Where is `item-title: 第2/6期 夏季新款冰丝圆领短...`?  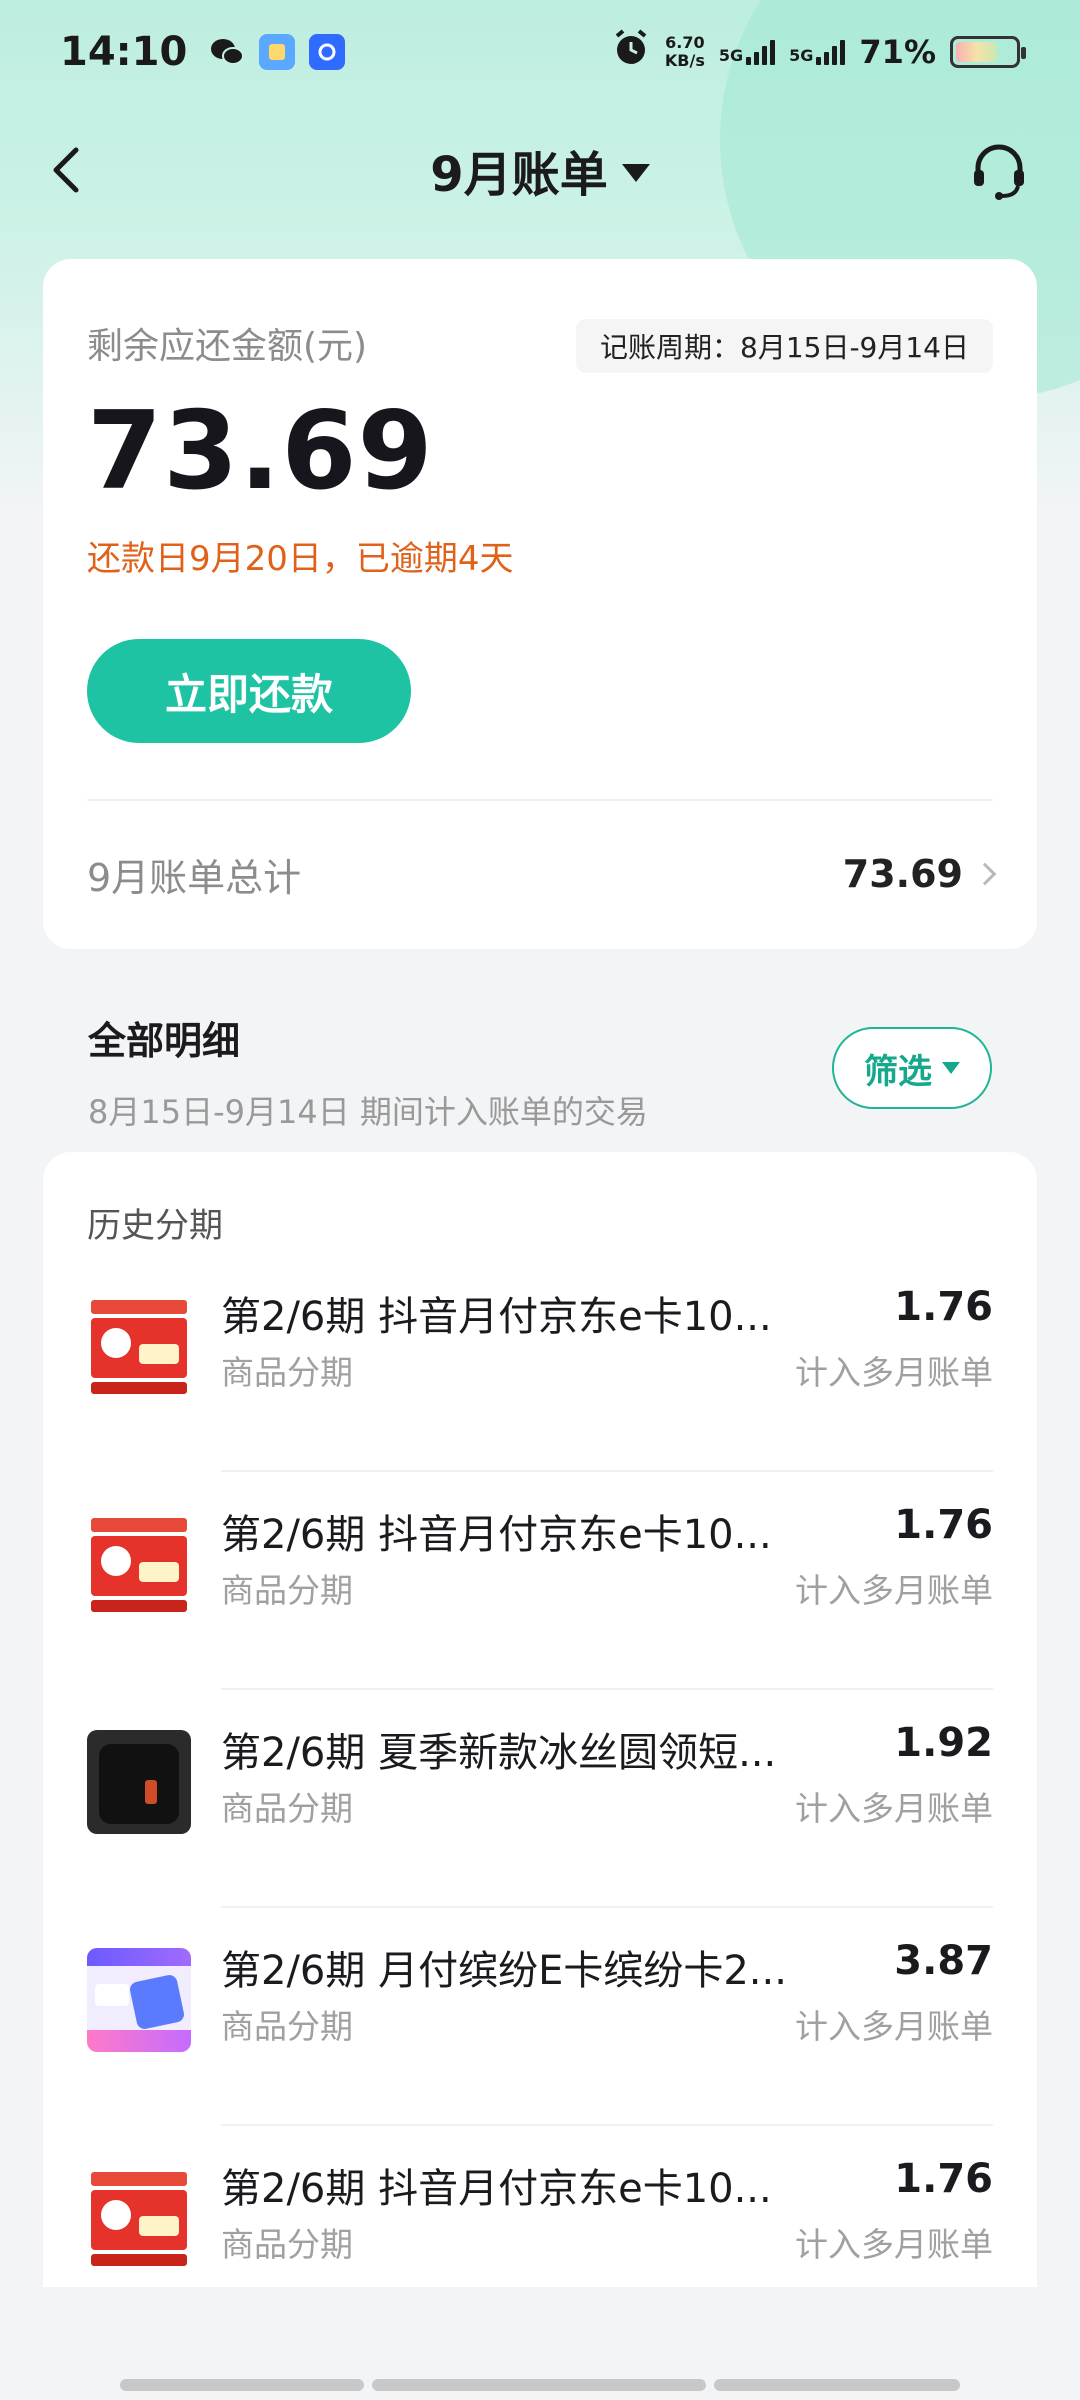 item-title: 第2/6期 夏季新款冰丝圆领短... is located at coordinates (499, 1753).